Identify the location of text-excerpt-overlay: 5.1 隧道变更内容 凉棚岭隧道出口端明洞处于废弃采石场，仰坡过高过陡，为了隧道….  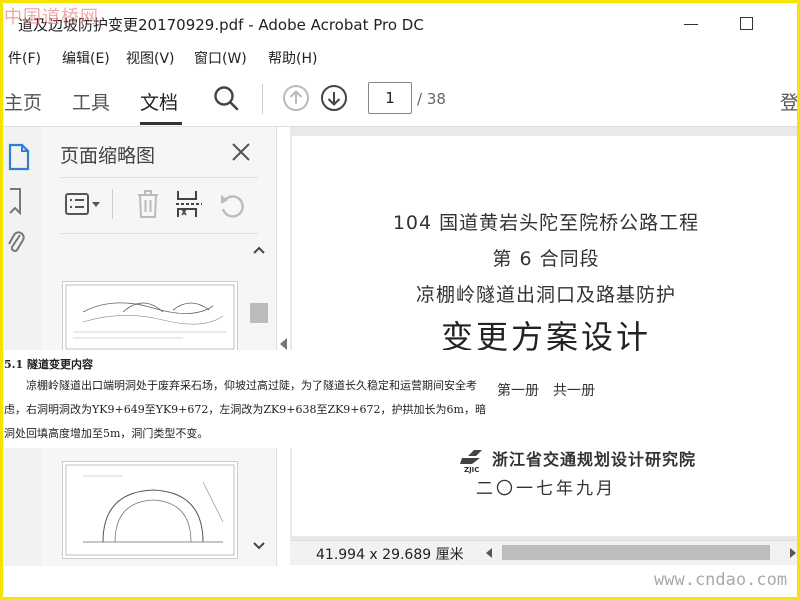
(244, 399).